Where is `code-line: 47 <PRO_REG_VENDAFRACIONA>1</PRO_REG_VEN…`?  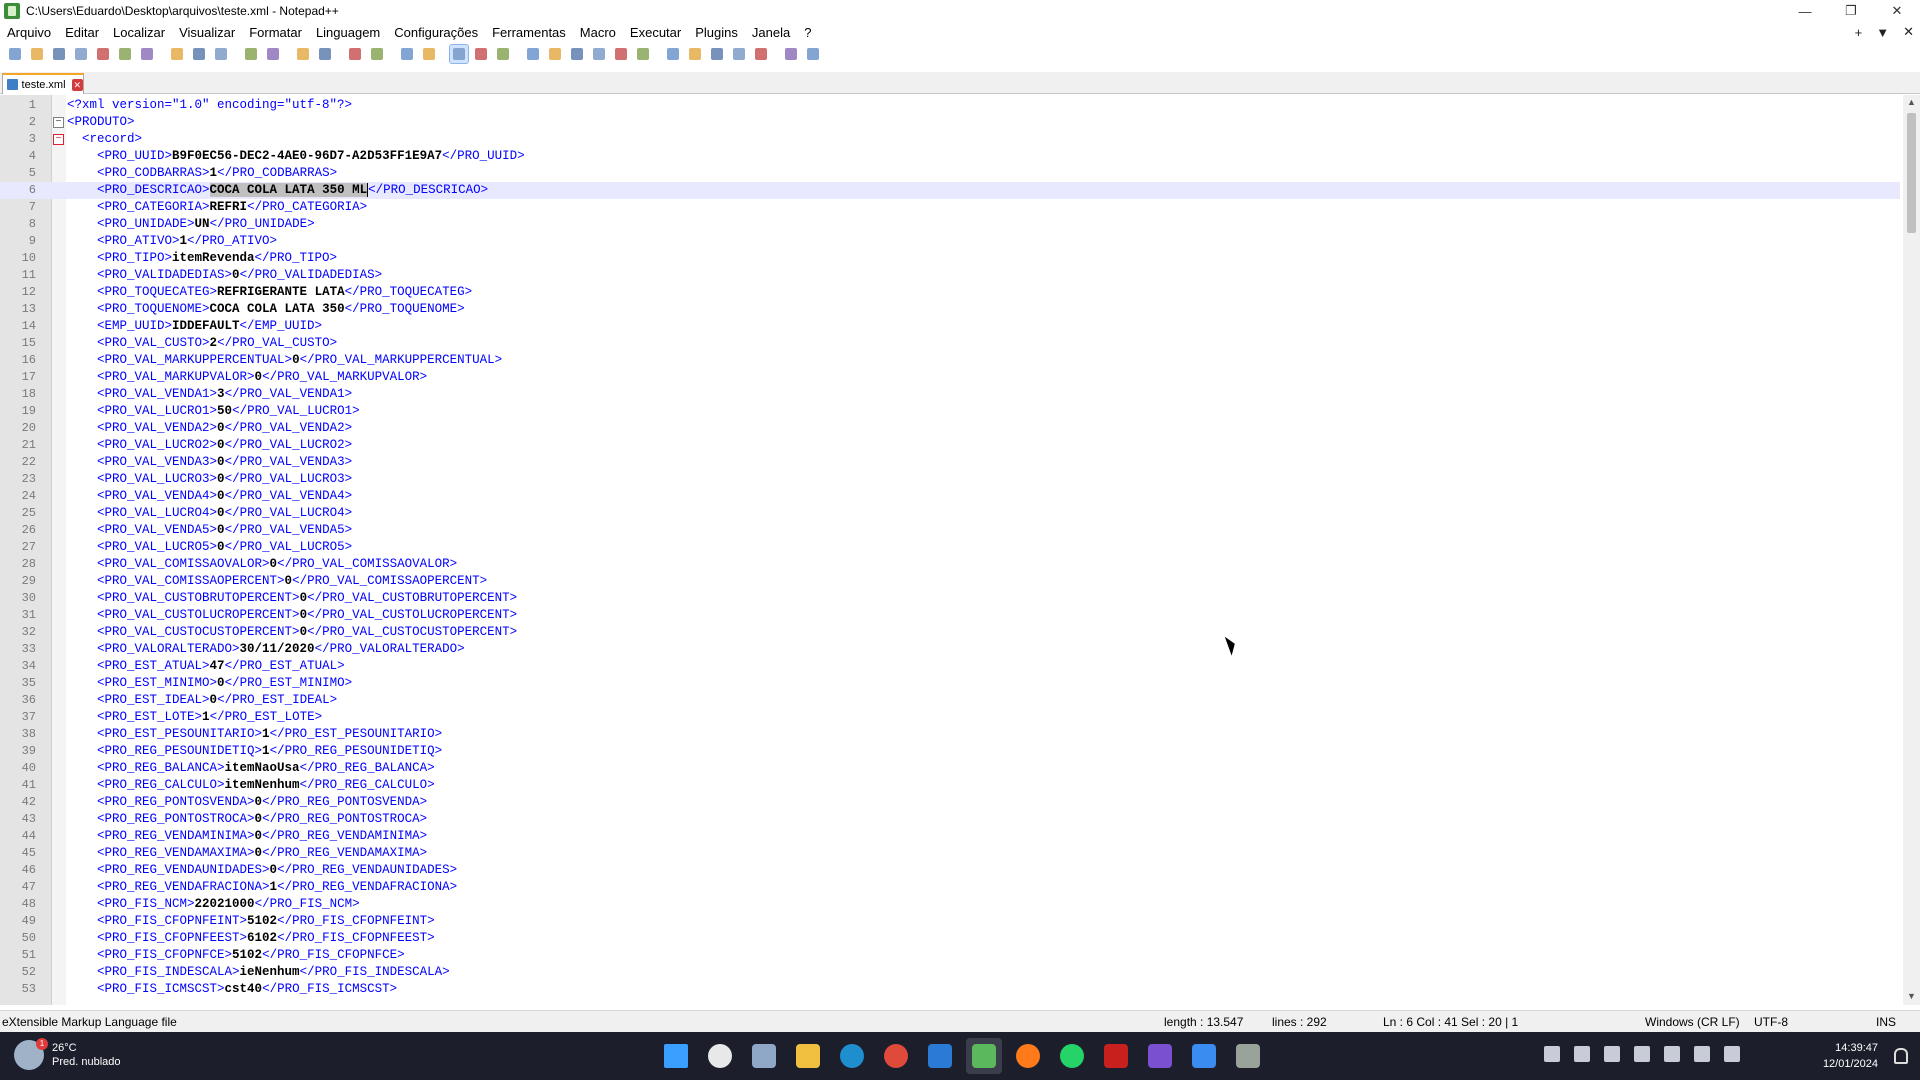 code-line: 47 <PRO_REG_VENDAFRACIONA>1</PRO_REG_VEN… is located at coordinates (950, 887).